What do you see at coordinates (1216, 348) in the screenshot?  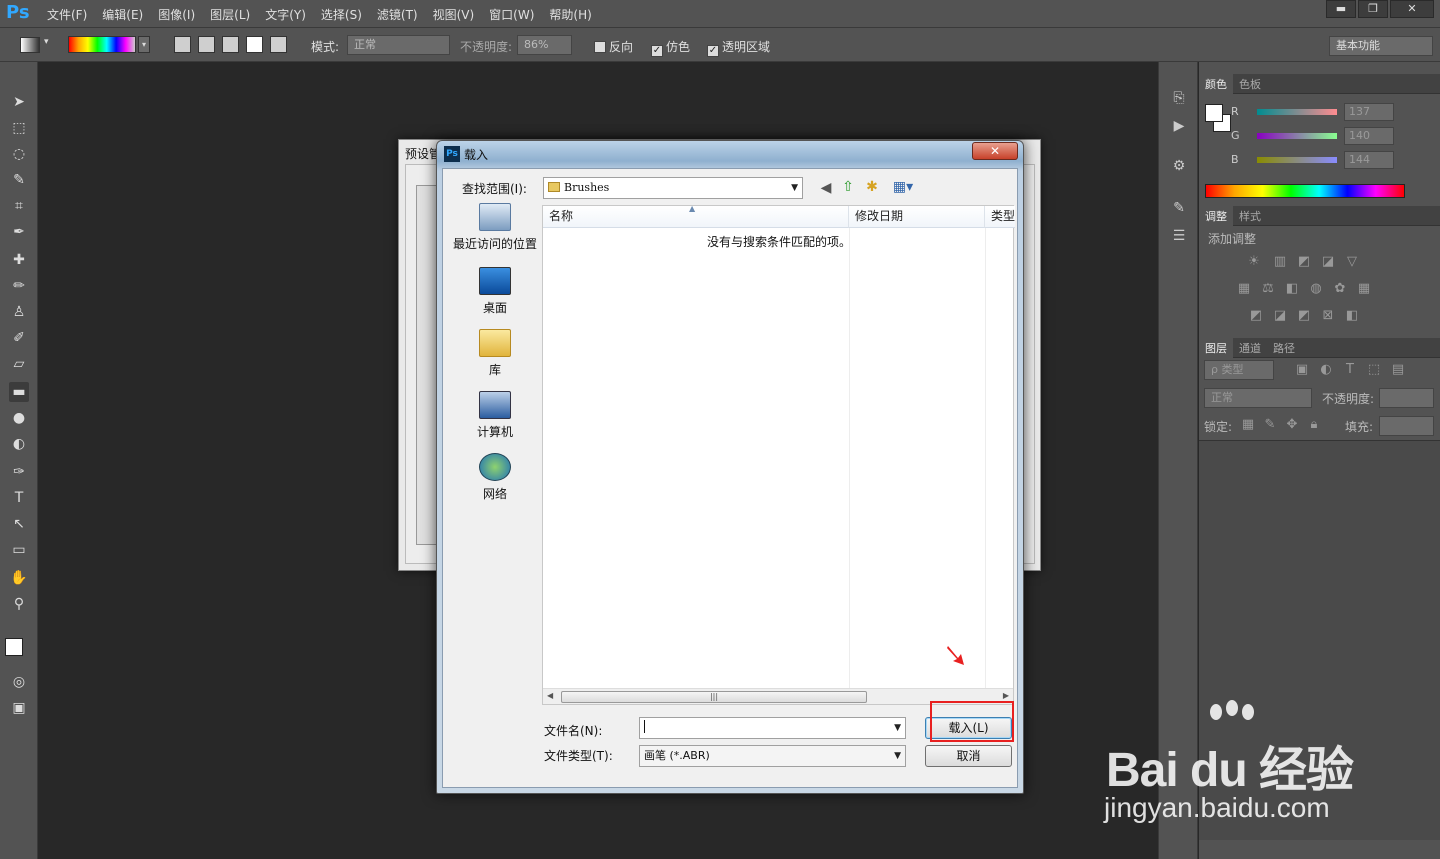 I see `tab-layers: 图层` at bounding box center [1216, 348].